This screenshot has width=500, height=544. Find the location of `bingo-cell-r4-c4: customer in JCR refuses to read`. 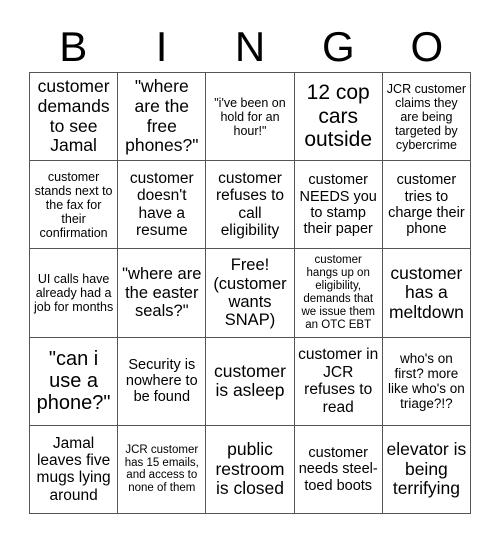

bingo-cell-r4-c4: customer in JCR refuses to read is located at coordinates (338, 381).